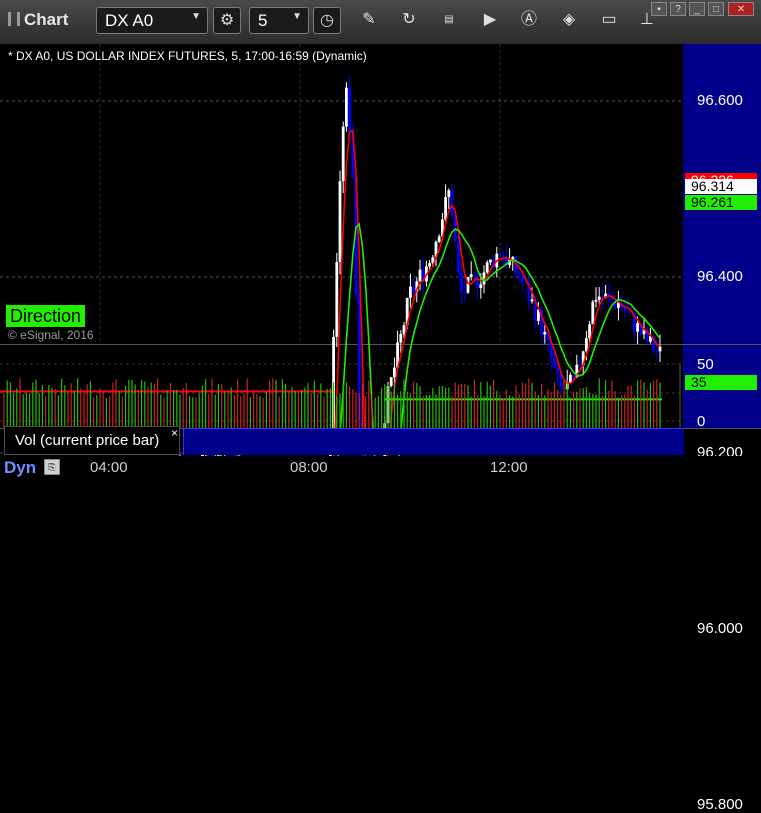 The image size is (761, 813). What do you see at coordinates (46, 316) in the screenshot?
I see `direction-badge: Direction` at bounding box center [46, 316].